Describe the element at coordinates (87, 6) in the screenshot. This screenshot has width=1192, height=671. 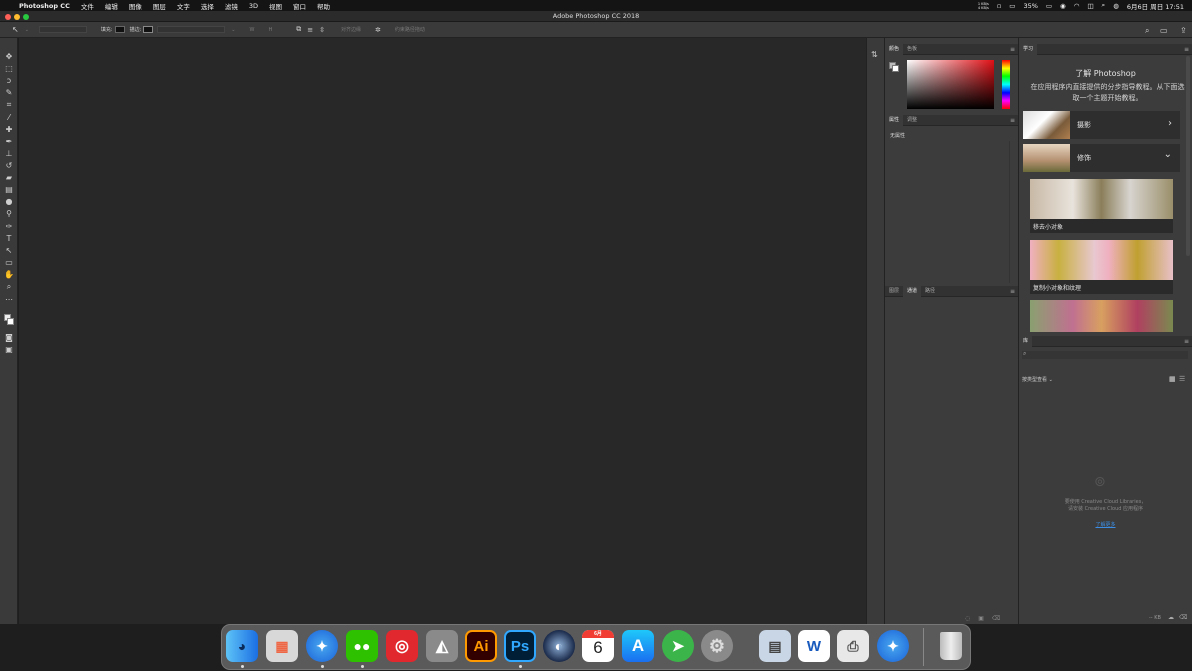
I see `menu-file: 文件` at that location.